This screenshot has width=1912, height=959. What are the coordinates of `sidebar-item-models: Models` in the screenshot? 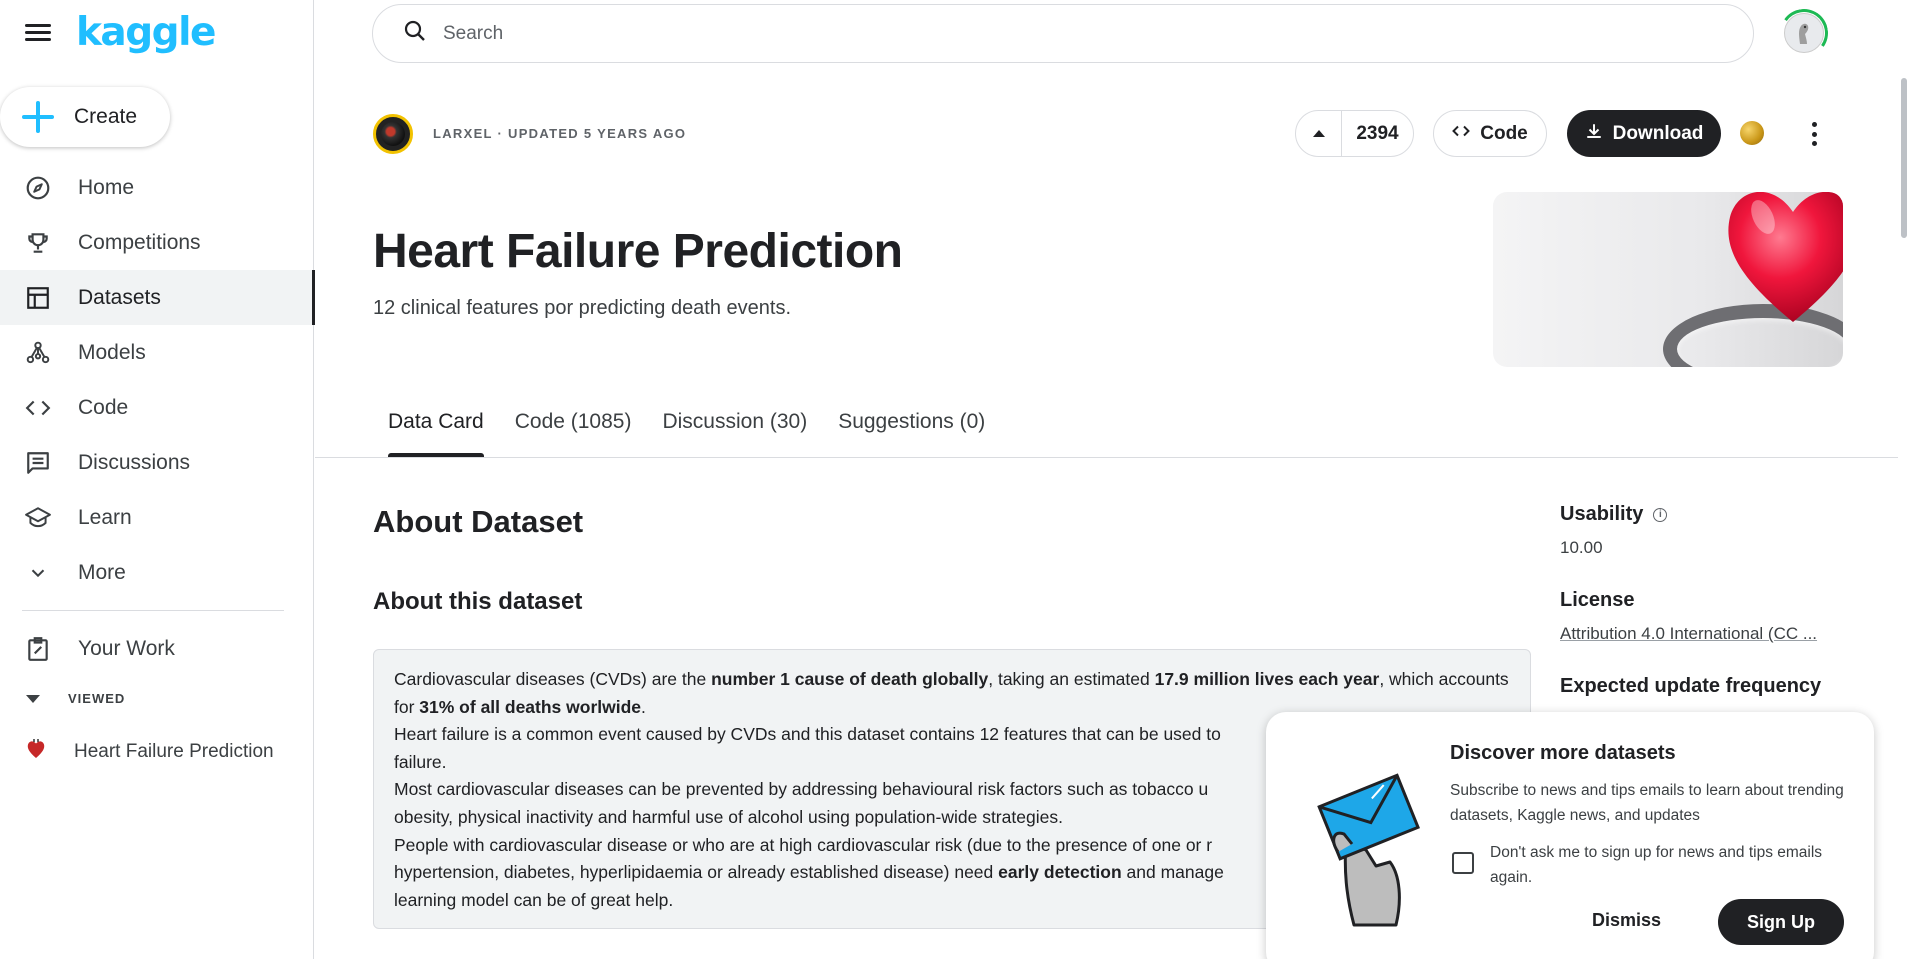 It's located at (157, 352).